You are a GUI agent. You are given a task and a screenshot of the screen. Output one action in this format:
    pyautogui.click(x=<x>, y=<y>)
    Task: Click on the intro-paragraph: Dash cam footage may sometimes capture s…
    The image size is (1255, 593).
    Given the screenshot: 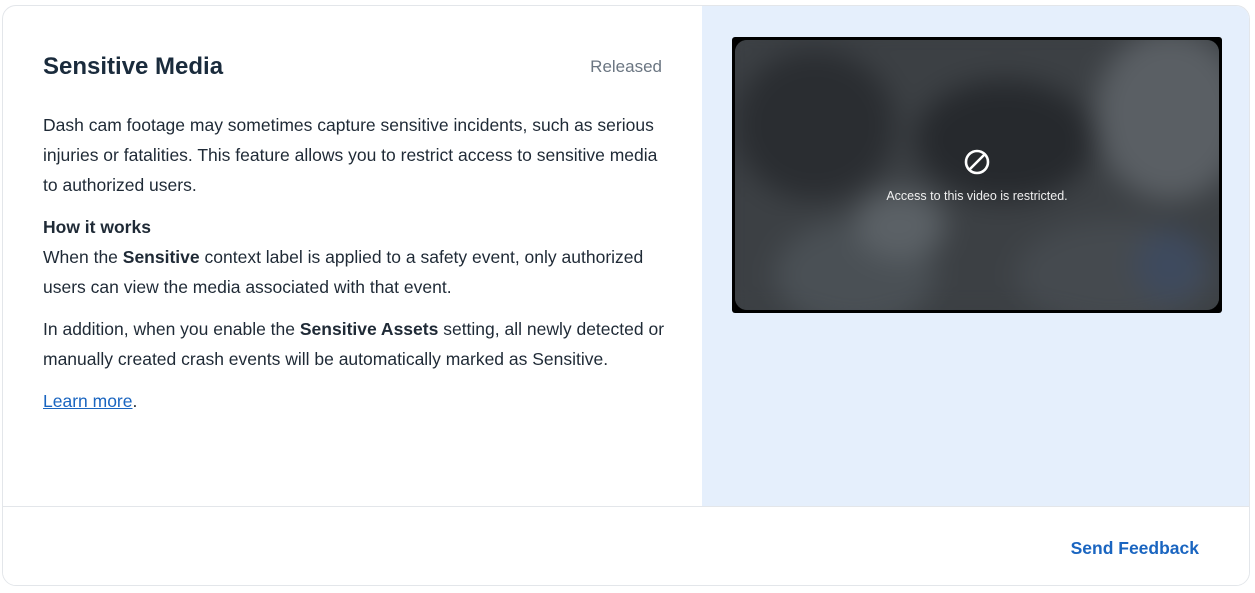 What is the action you would take?
    pyautogui.click(x=350, y=155)
    